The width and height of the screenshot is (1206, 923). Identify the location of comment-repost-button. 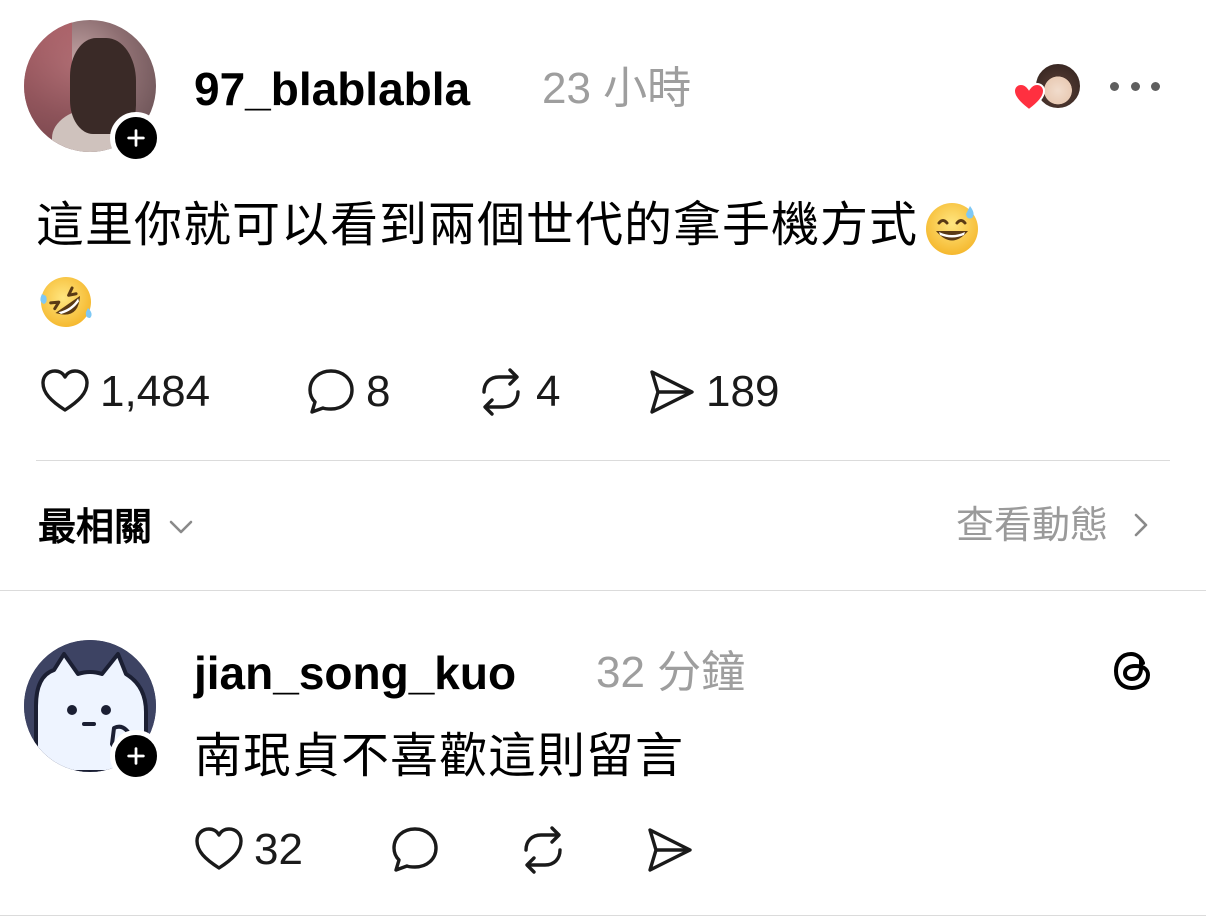
(547, 850).